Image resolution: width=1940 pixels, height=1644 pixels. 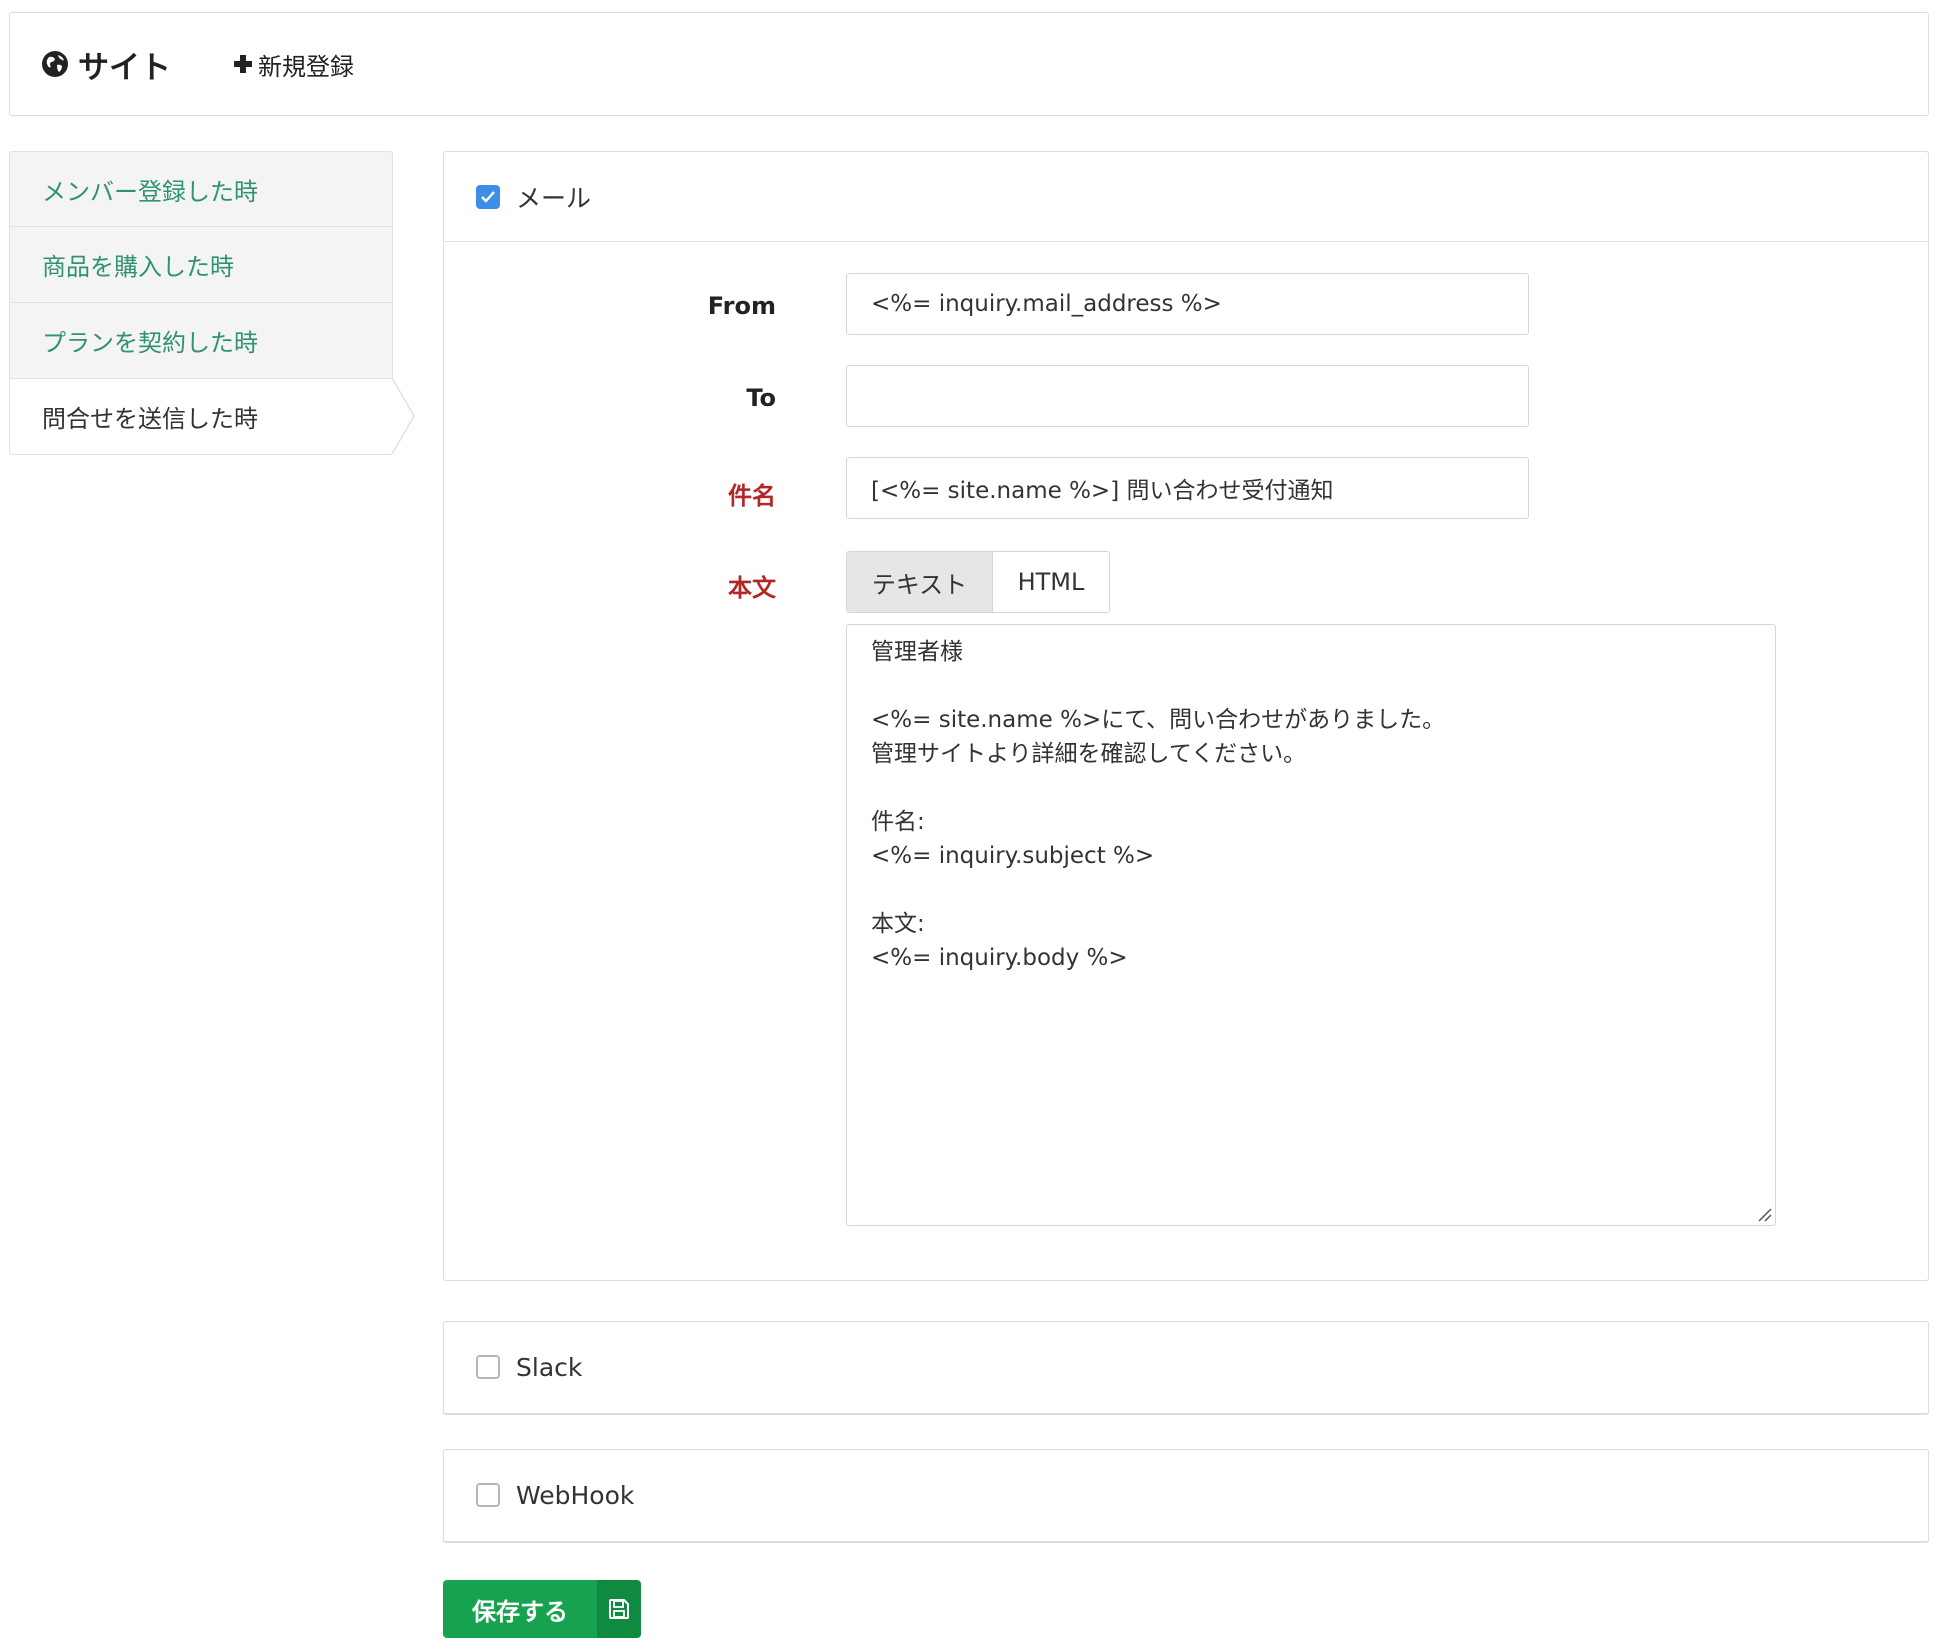 I want to click on save-button-label: 保存する, so click(x=520, y=1609).